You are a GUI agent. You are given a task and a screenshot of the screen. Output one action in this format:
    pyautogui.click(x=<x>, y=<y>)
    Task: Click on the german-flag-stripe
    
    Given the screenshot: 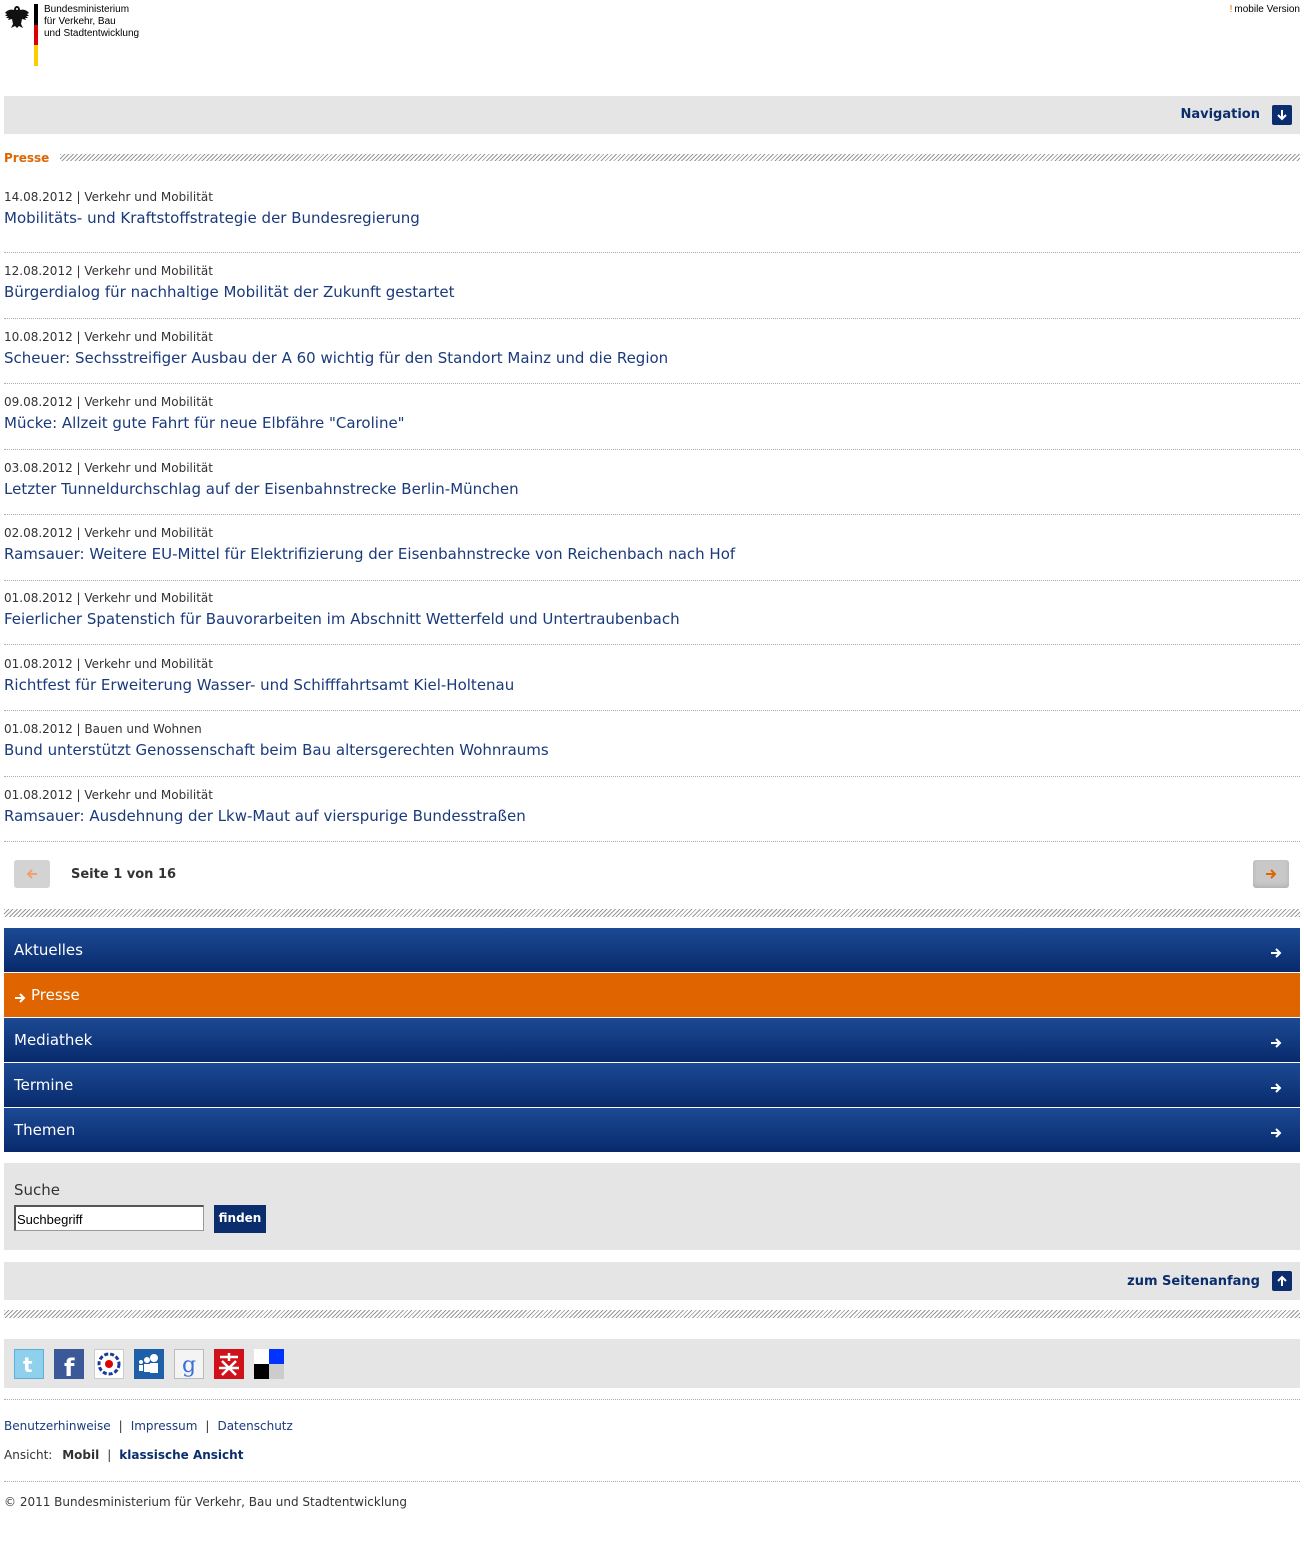 What is the action you would take?
    pyautogui.click(x=36, y=35)
    